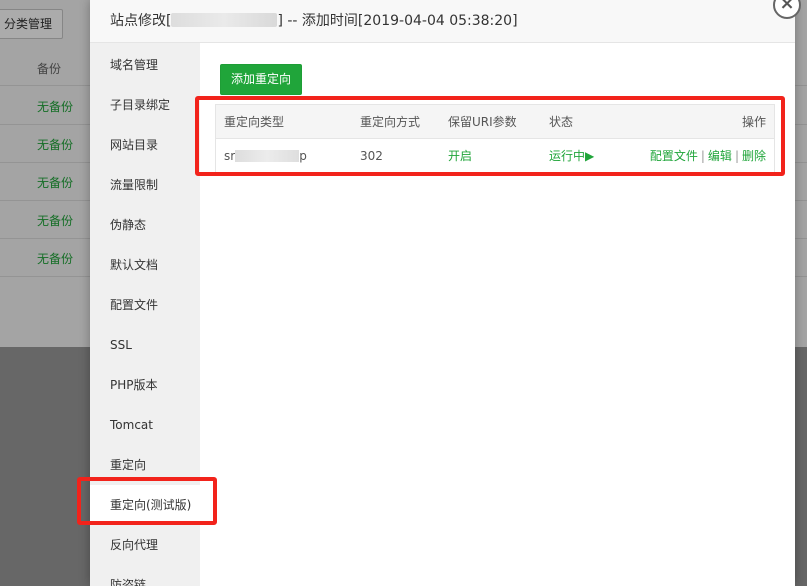 This screenshot has height=586, width=807. I want to click on sidebar-item-domain: 域名管理, so click(145, 65).